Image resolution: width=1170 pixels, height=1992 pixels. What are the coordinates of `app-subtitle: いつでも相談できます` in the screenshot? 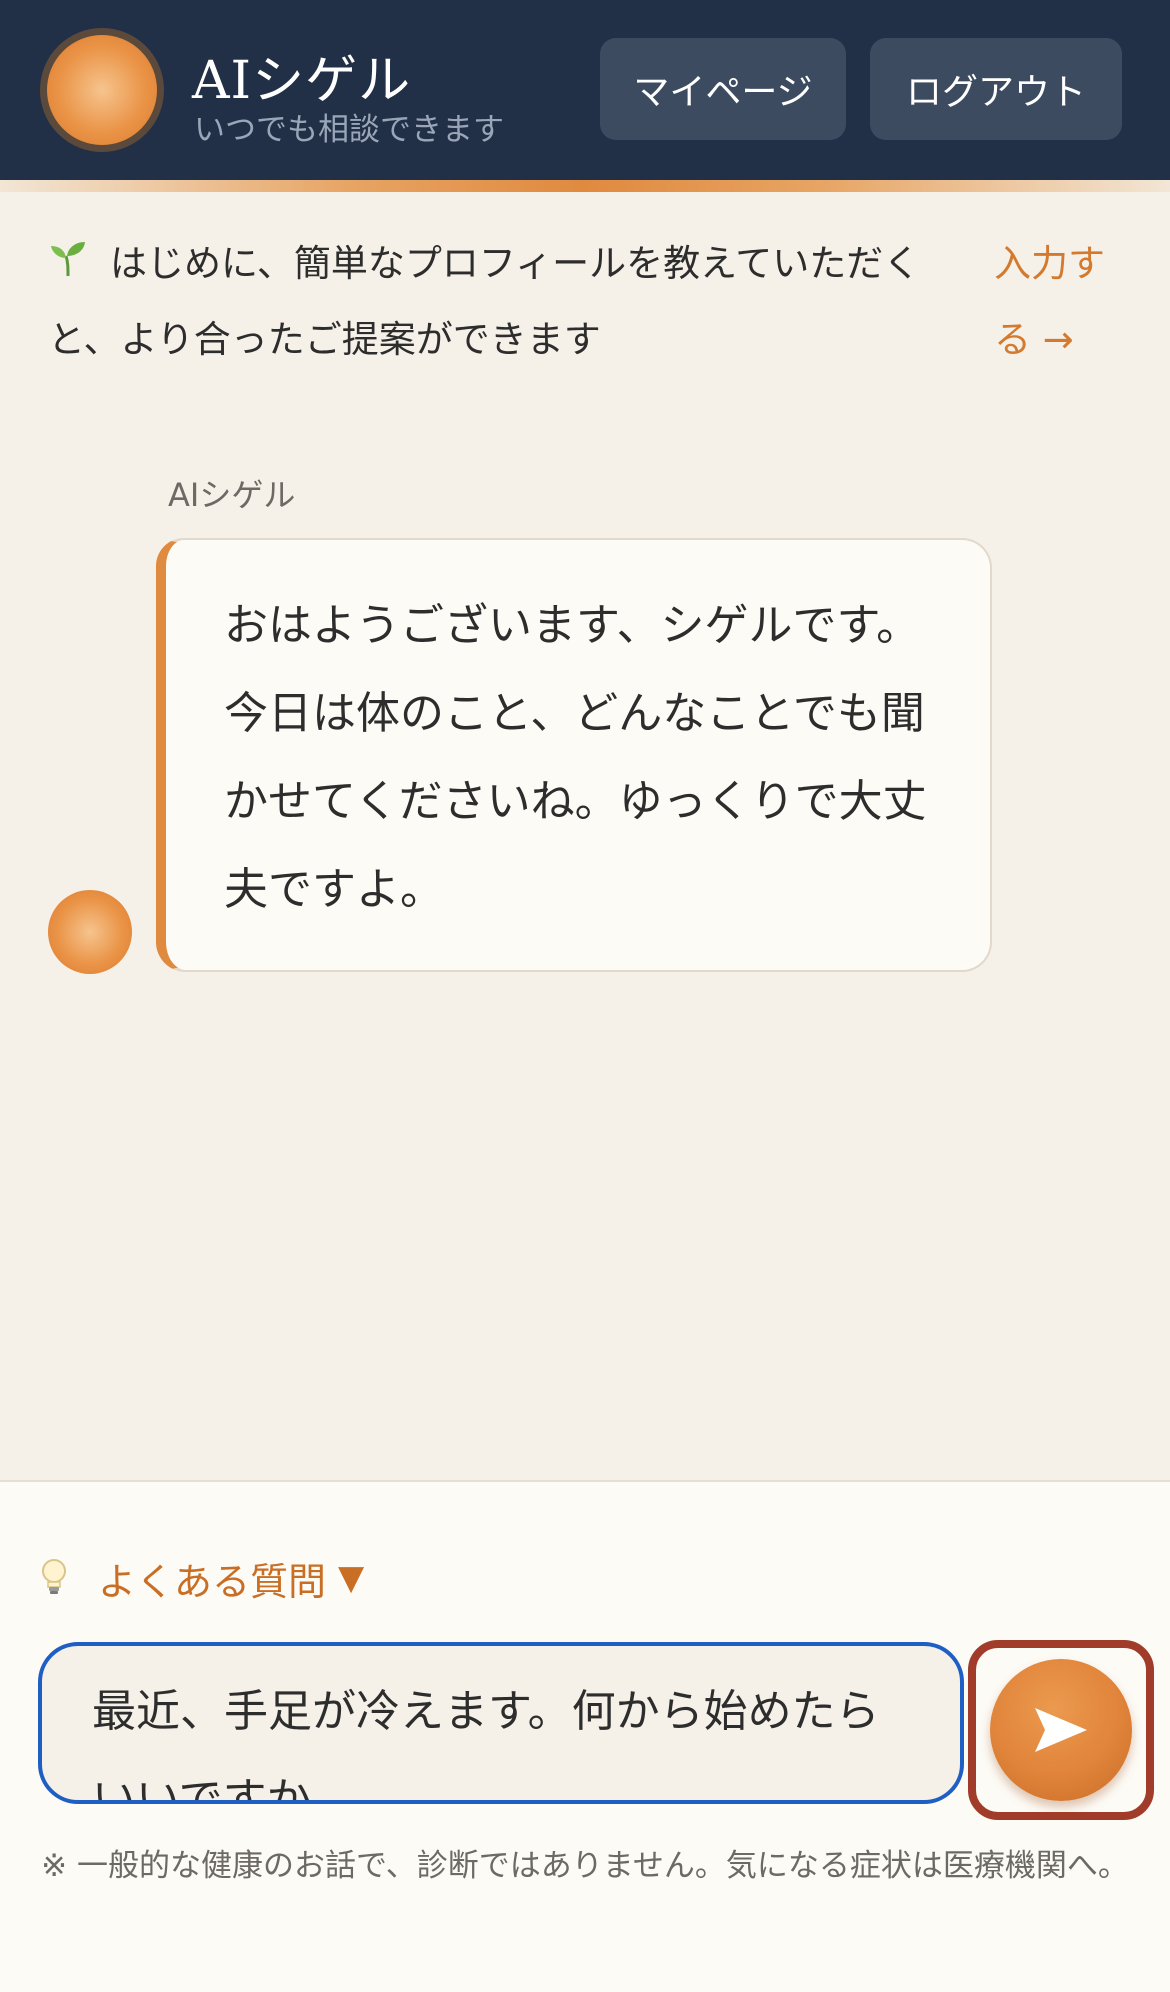 It's located at (349, 130).